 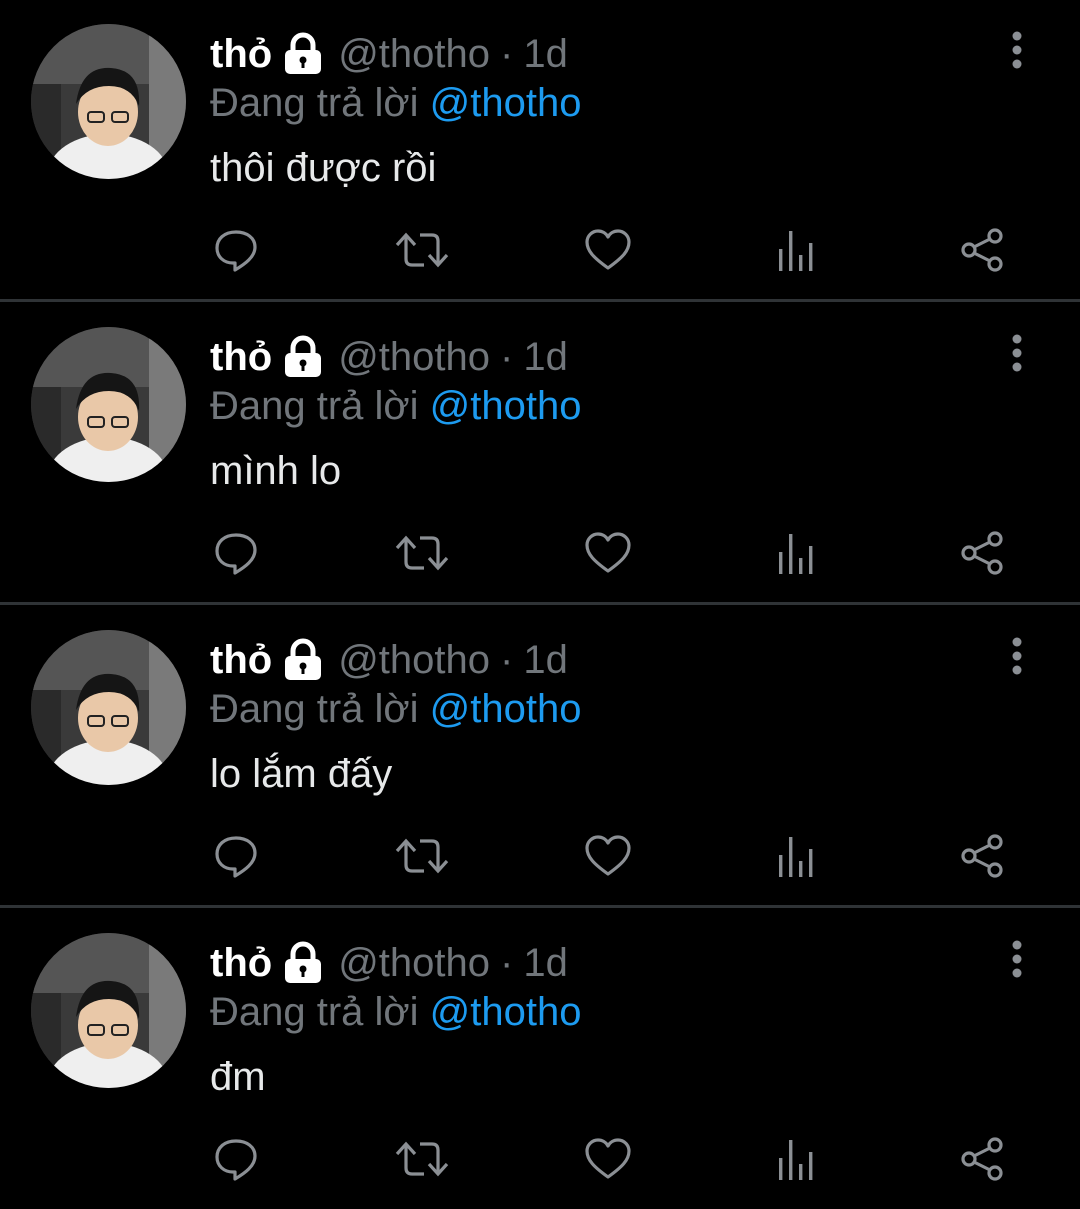 I want to click on tweet-text: thôi được rồi, so click(x=323, y=168).